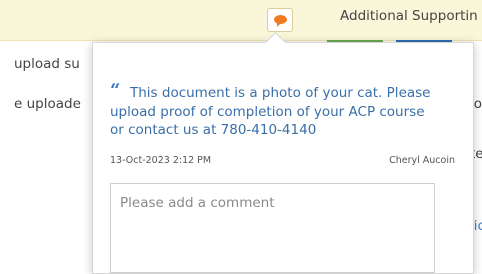  What do you see at coordinates (278, 24) in the screenshot?
I see `comment-bubble-tail` at bounding box center [278, 24].